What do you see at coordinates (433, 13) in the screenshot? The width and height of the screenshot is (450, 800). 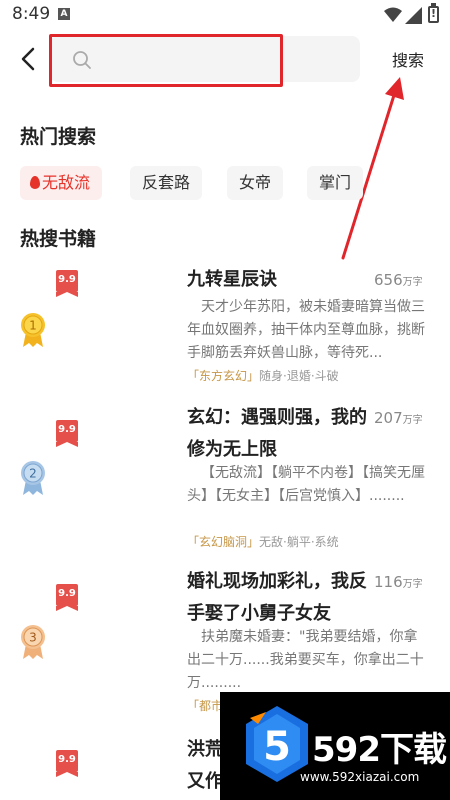 I see `battery-icon` at bounding box center [433, 13].